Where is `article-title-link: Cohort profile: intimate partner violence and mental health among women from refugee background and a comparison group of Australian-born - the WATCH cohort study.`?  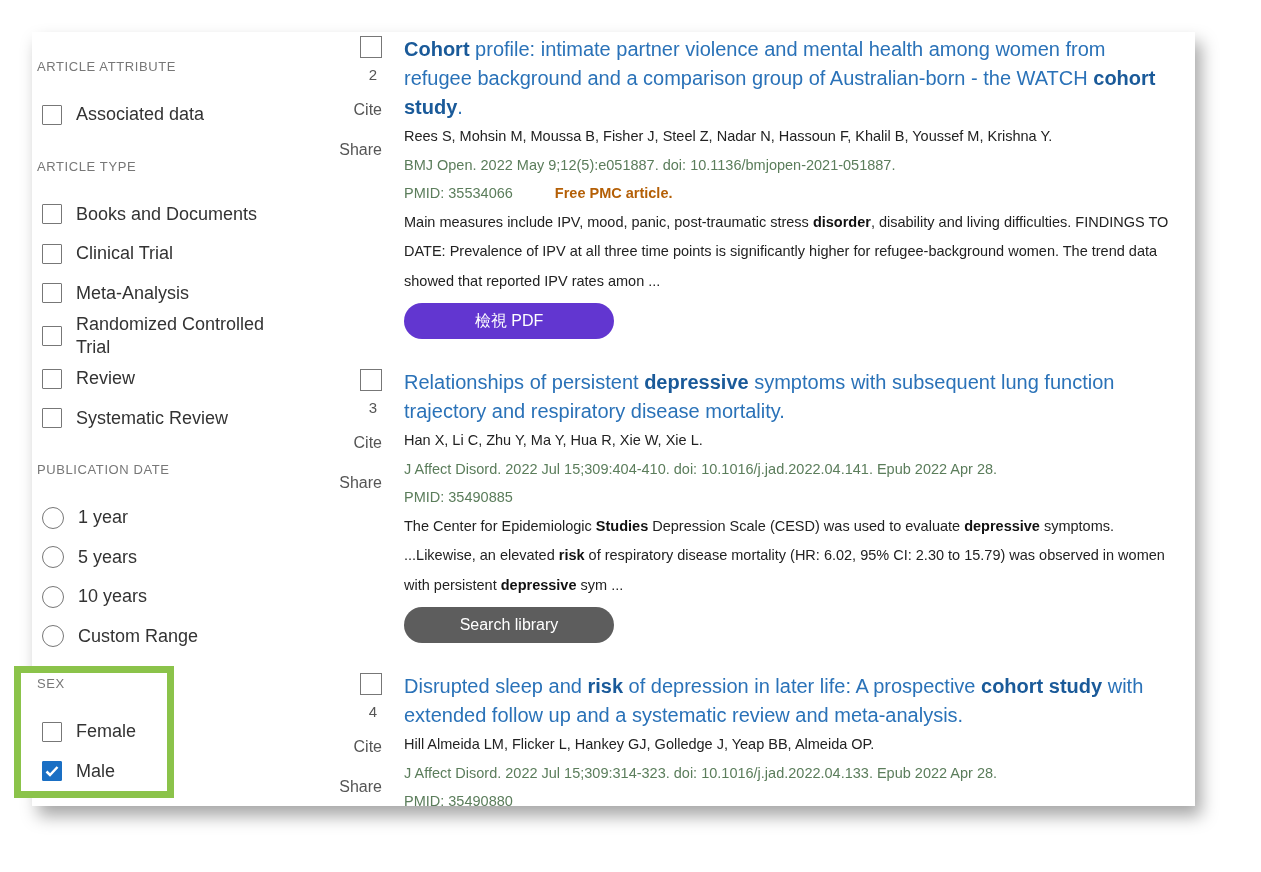 article-title-link: Cohort profile: intimate partner violence and mental health among women from refugee background and a comparison group of Australian-born - the WATCH cohort study. is located at coordinates (789, 78).